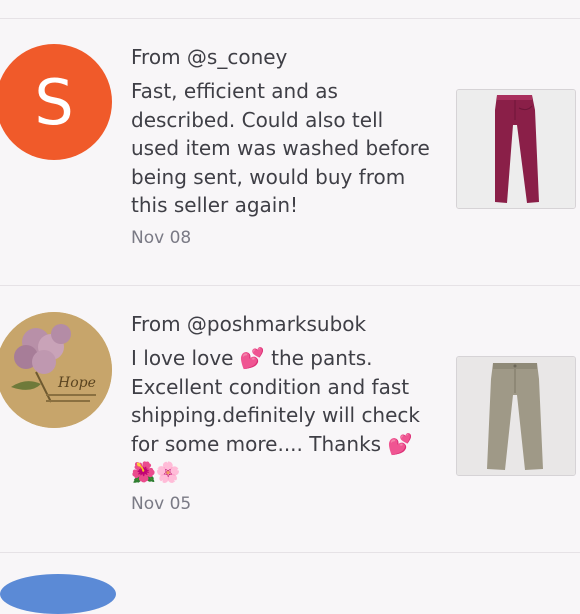 This screenshot has width=580, height=614. I want to click on review-author: From @poshmarksubok, so click(248, 324).